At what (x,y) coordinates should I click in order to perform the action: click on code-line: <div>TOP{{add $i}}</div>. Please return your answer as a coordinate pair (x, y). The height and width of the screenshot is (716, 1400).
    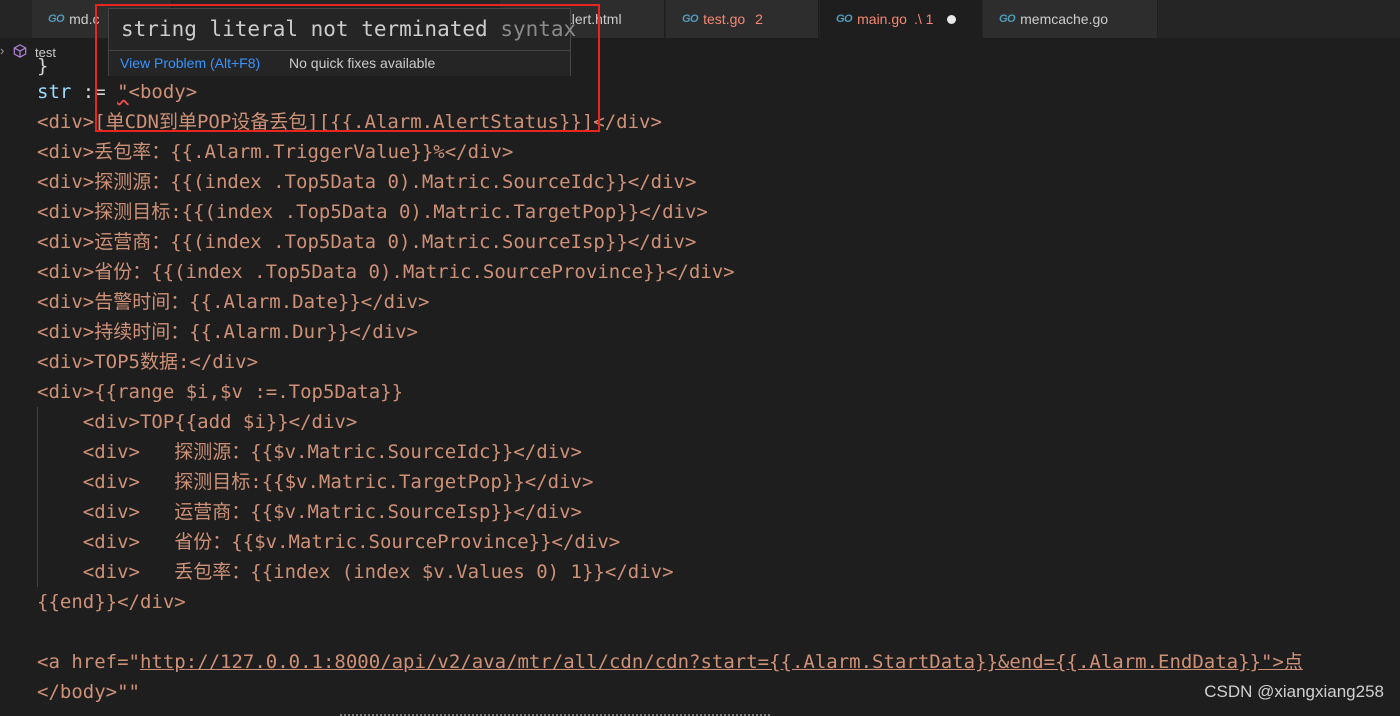
    Looking at the image, I should click on (197, 422).